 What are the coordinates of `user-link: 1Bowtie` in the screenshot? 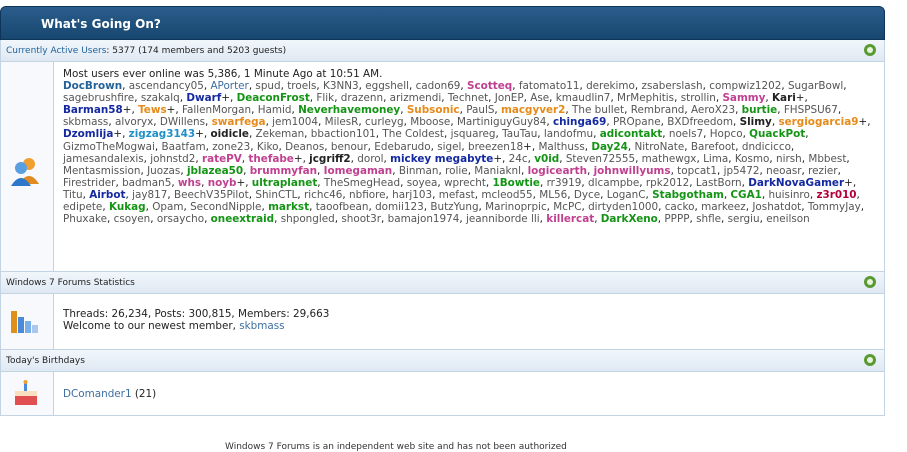 It's located at (516, 183).